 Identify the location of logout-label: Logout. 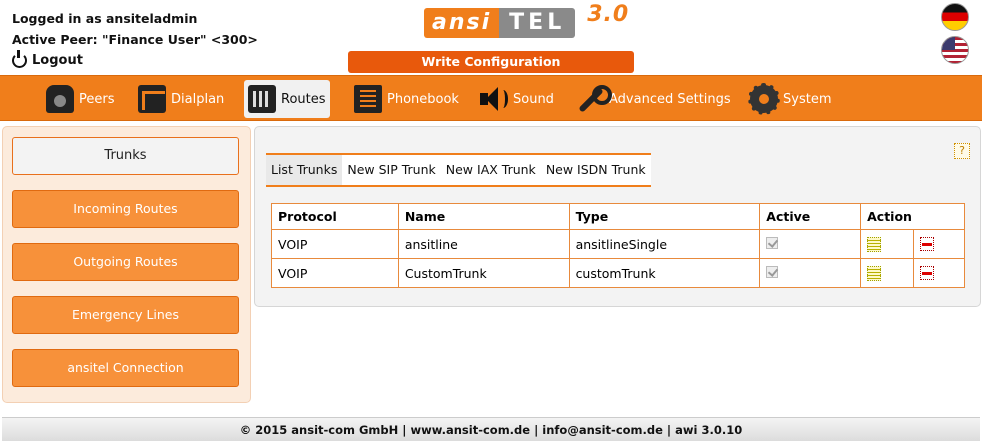
(57, 60).